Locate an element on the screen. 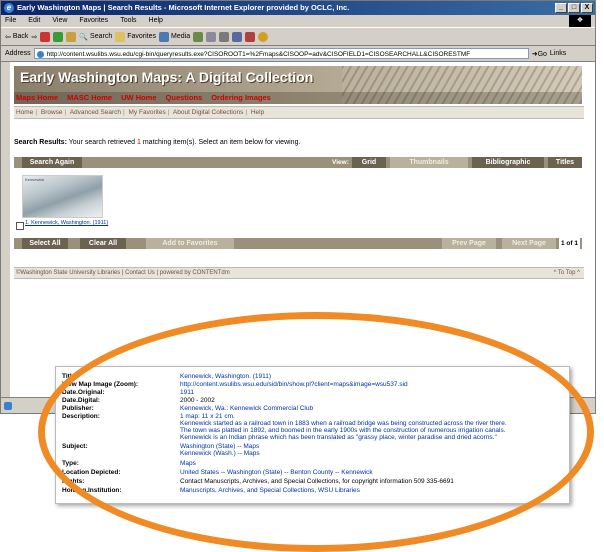 The width and height of the screenshot is (604, 552). minimize-button: _ is located at coordinates (561, 8).